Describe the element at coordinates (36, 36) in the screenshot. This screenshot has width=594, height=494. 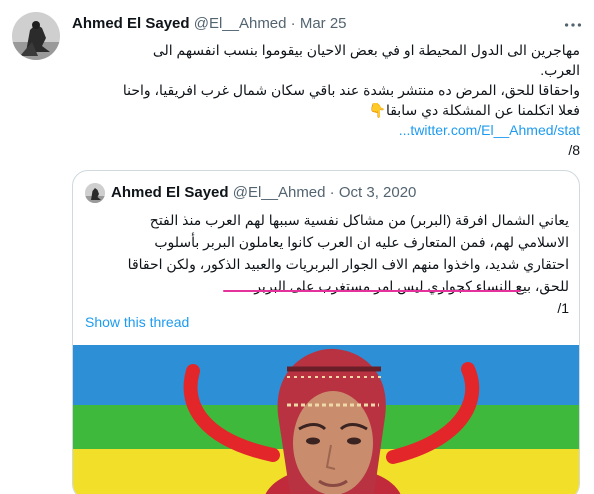
I see `author-avatar` at that location.